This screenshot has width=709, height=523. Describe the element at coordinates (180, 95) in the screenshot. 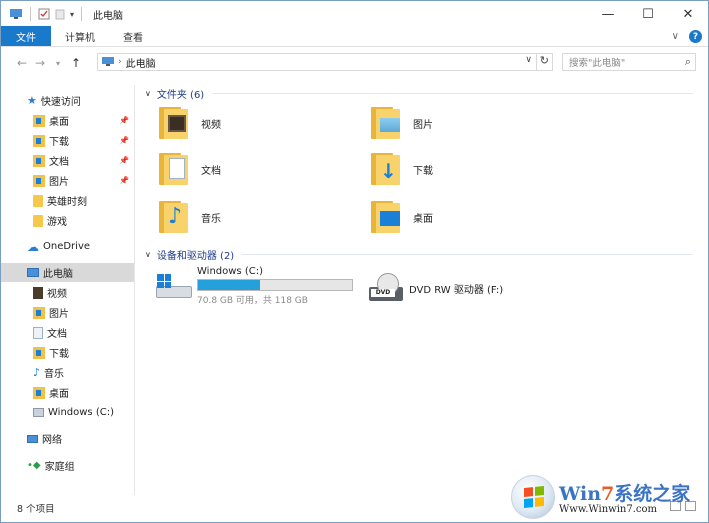

I see `group-title: 文件夹 (6)` at that location.